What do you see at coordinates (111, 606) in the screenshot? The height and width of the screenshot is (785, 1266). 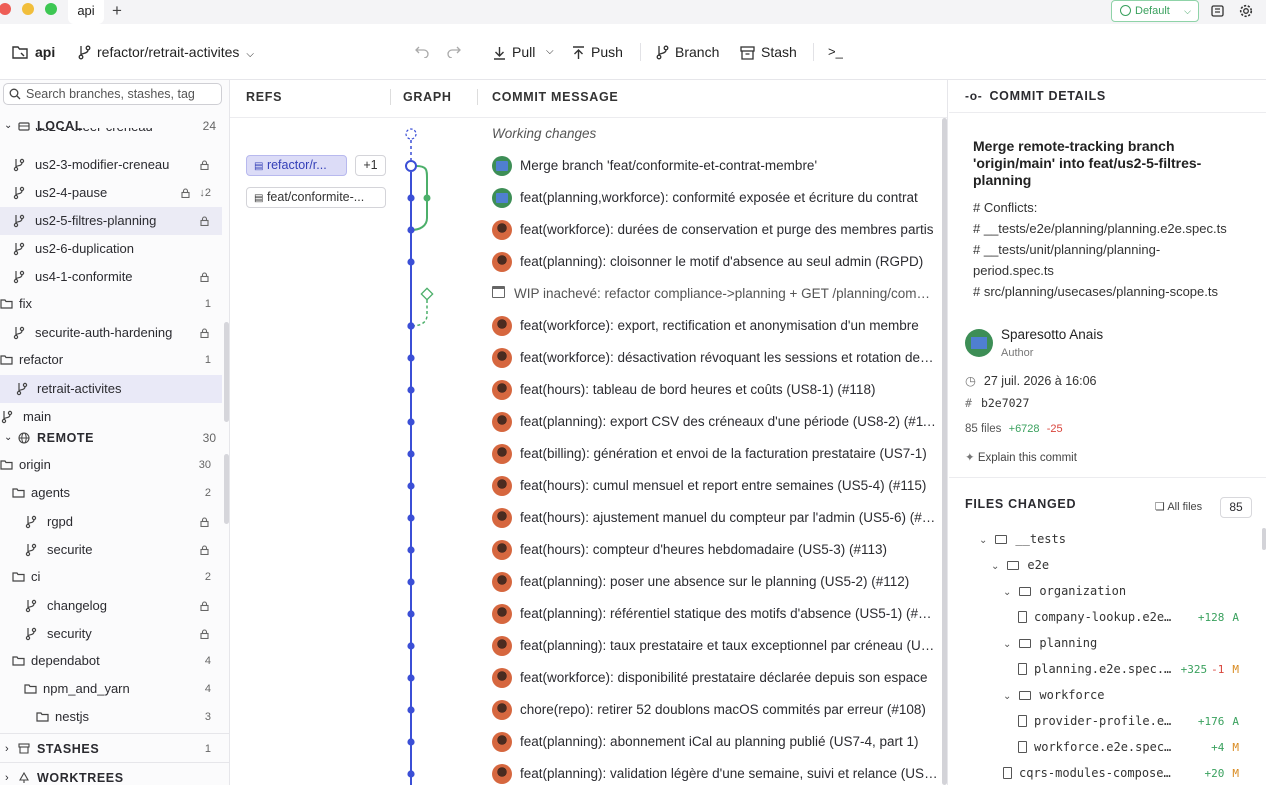 I see `sidebar-item-remote-branch: changelog` at bounding box center [111, 606].